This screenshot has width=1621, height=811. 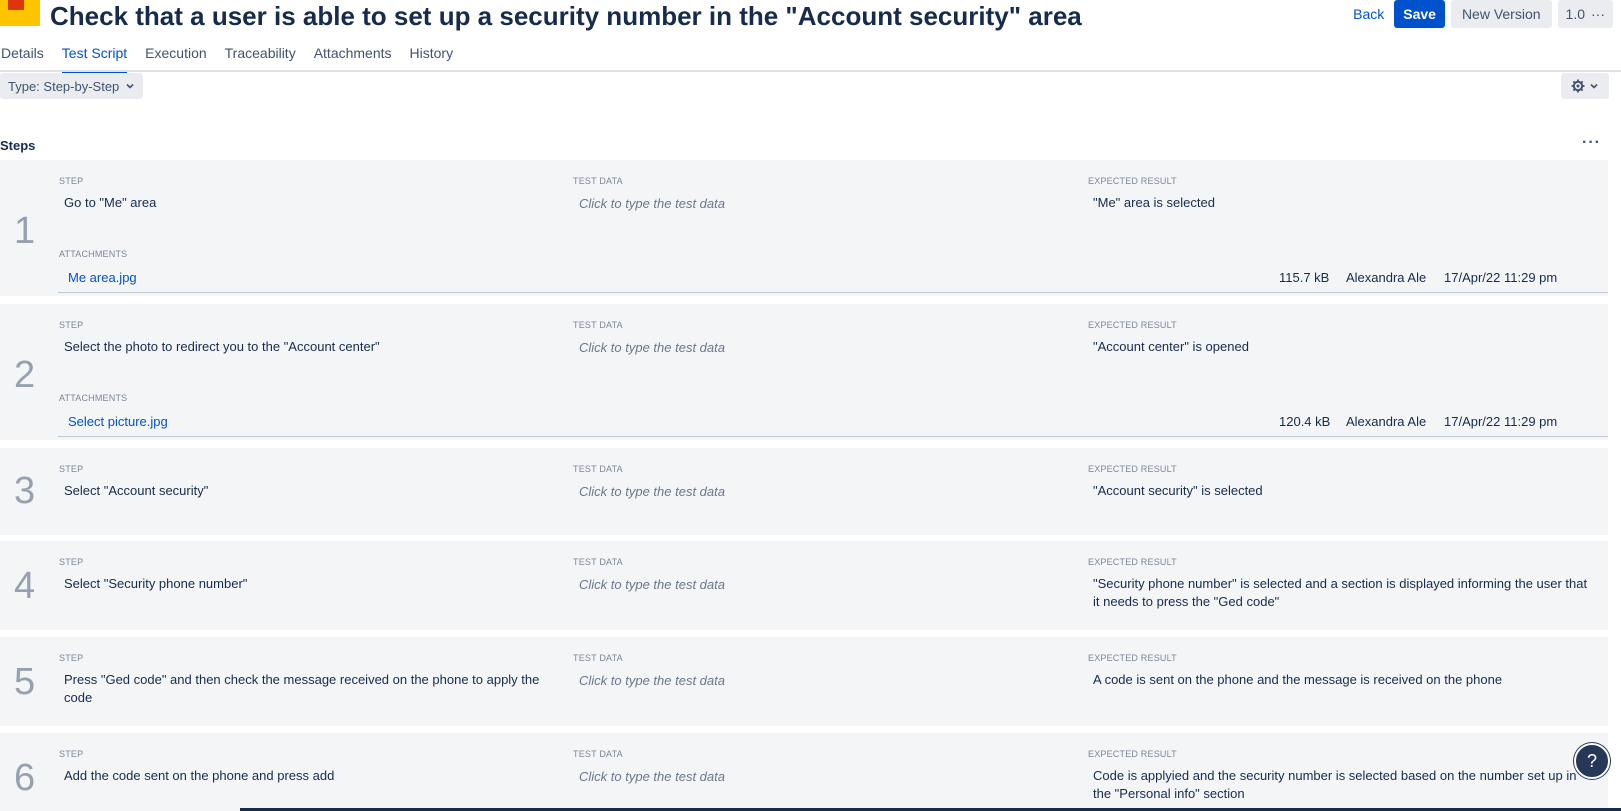 What do you see at coordinates (175, 54) in the screenshot?
I see `tab-execution: Execution` at bounding box center [175, 54].